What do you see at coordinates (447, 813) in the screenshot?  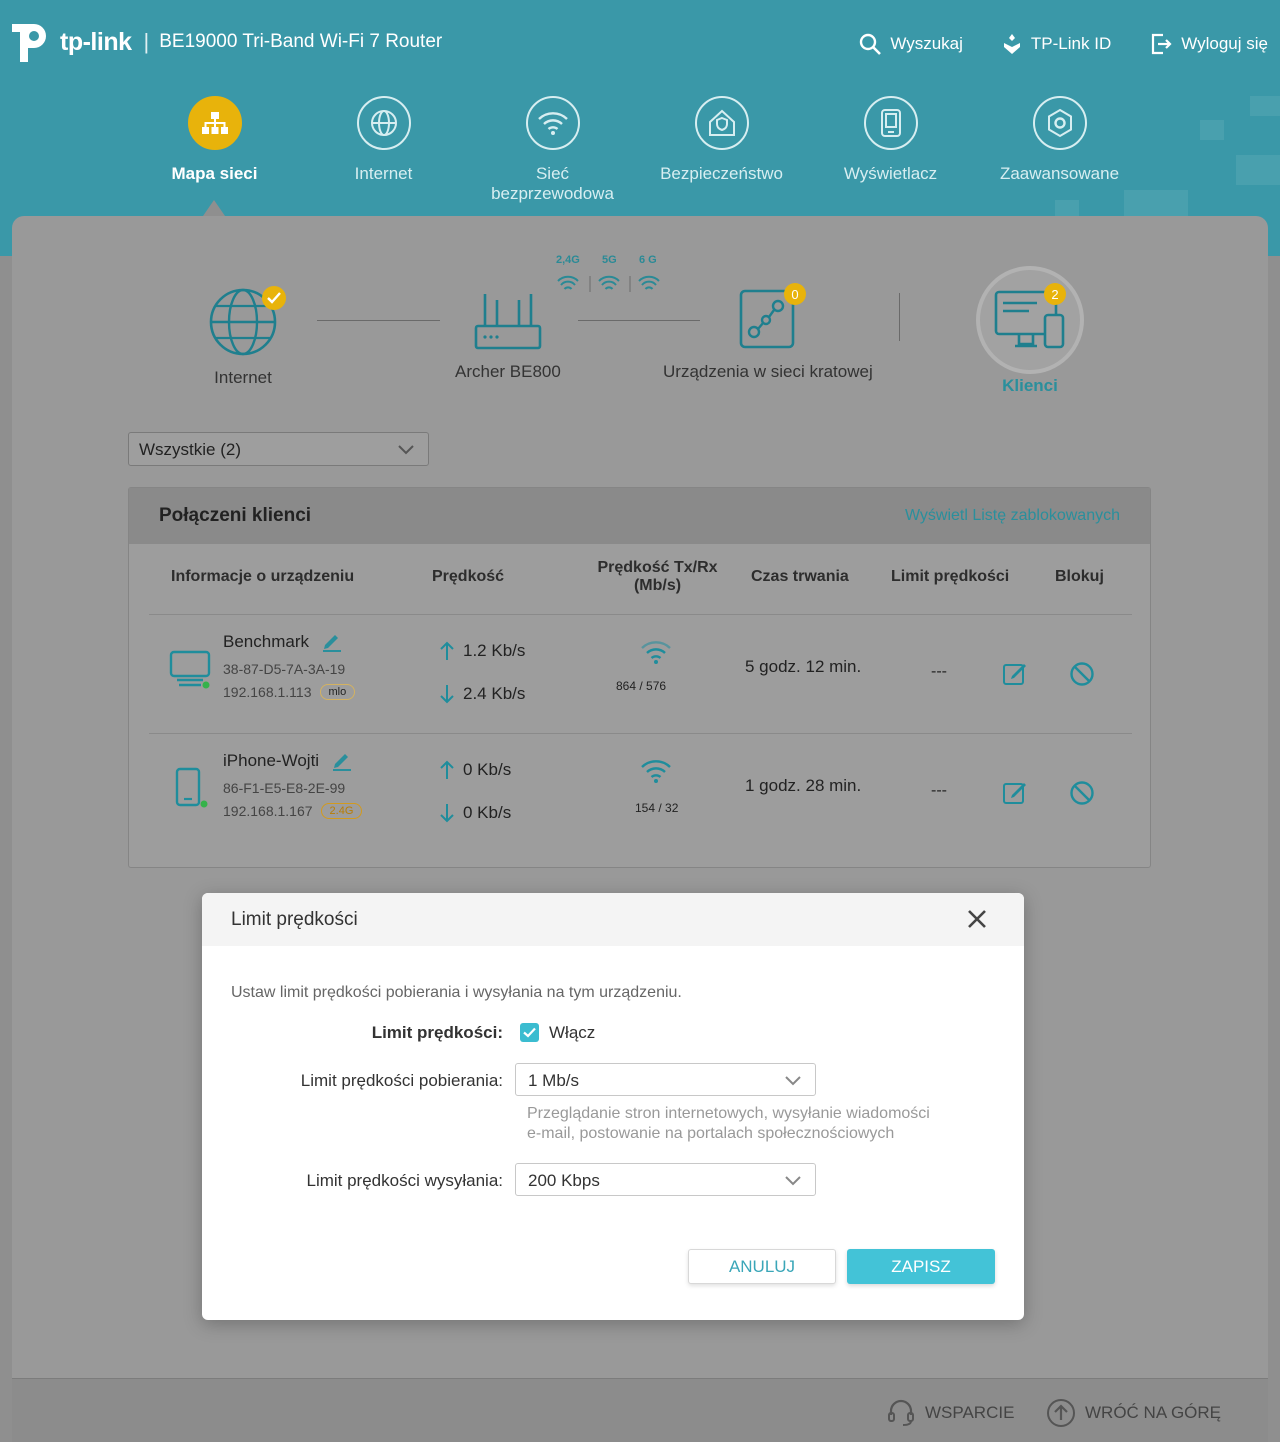 I see `arrow-down-icon` at bounding box center [447, 813].